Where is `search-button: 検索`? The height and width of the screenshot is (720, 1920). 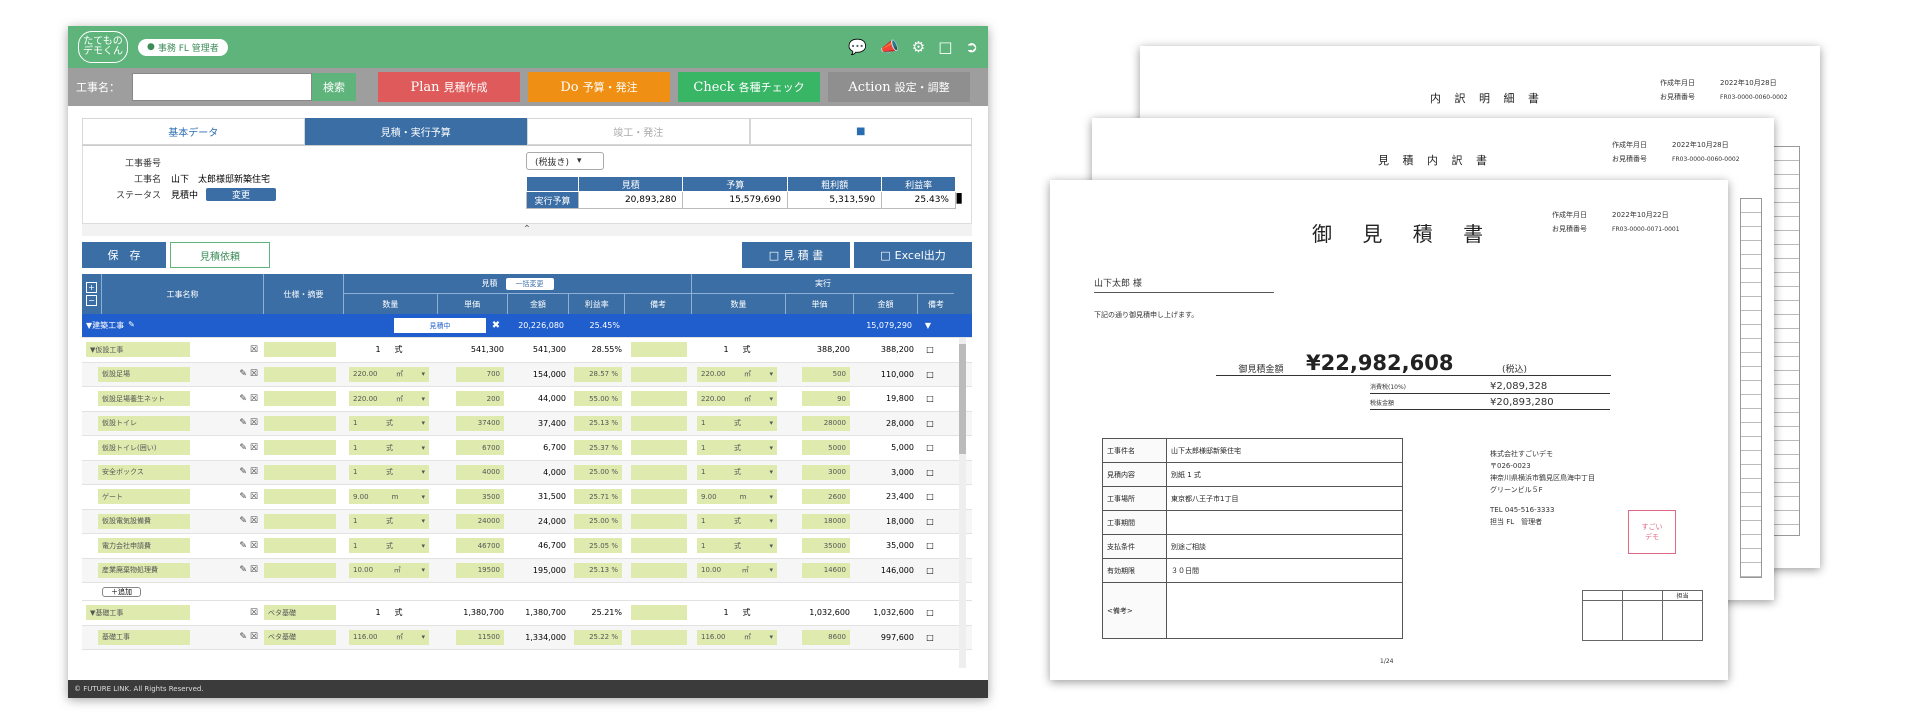 search-button: 検索 is located at coordinates (334, 87).